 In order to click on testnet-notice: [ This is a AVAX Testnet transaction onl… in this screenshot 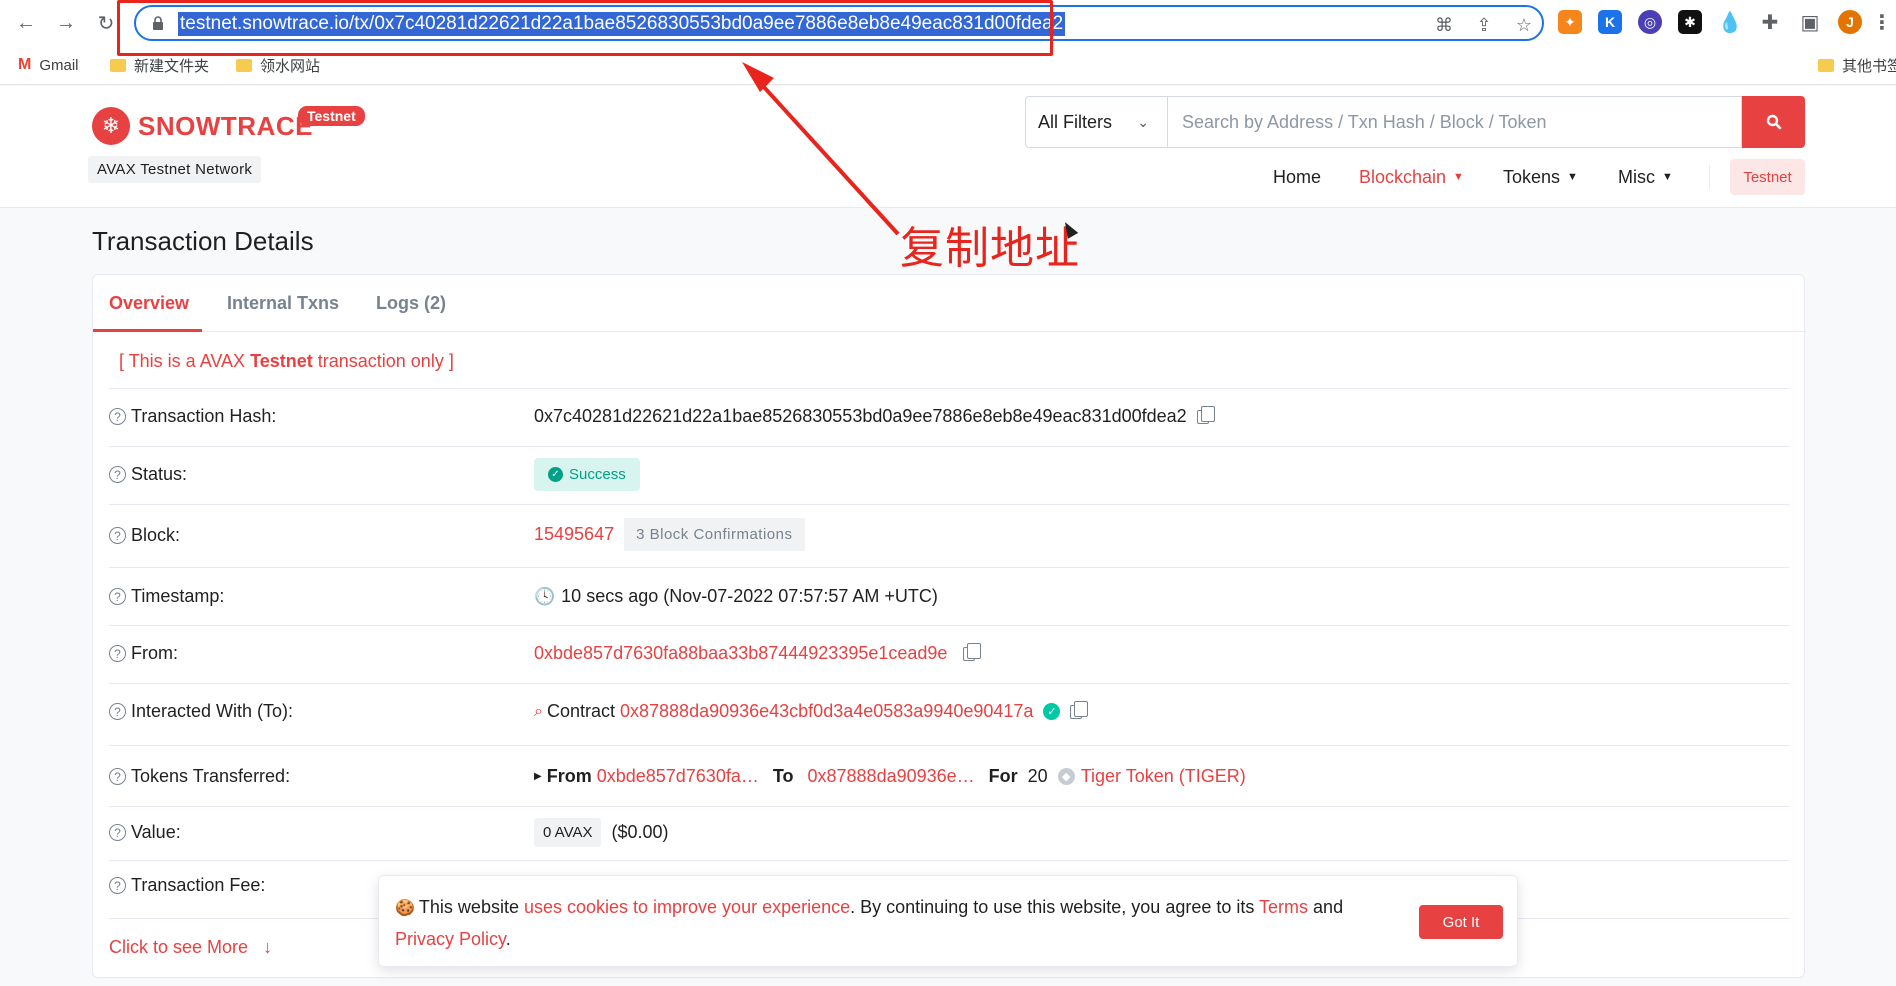, I will do `click(286, 361)`.